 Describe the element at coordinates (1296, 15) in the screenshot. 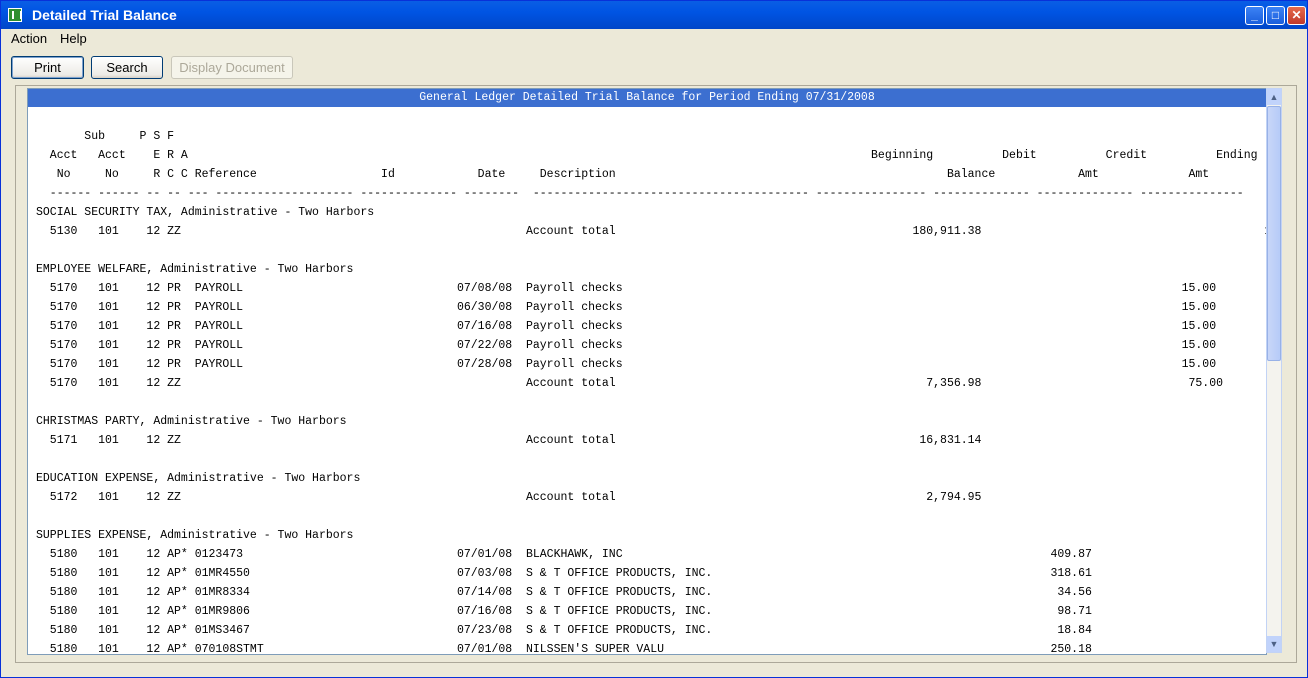

I see `close-icon: ✕` at that location.